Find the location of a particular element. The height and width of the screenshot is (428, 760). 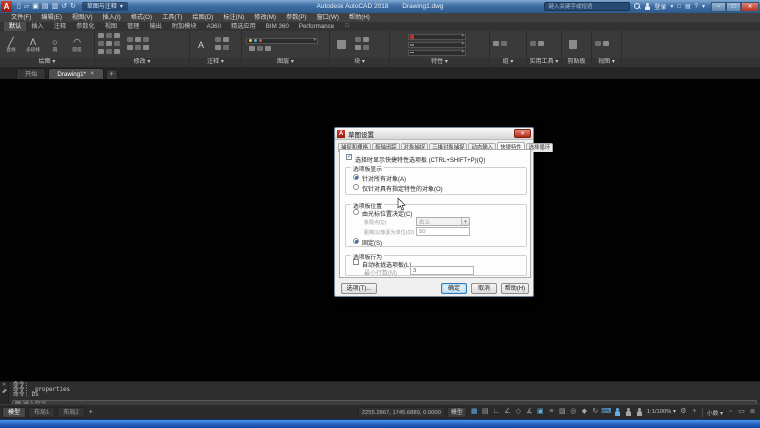

isodraft-icon: ◇ is located at coordinates (518, 412).